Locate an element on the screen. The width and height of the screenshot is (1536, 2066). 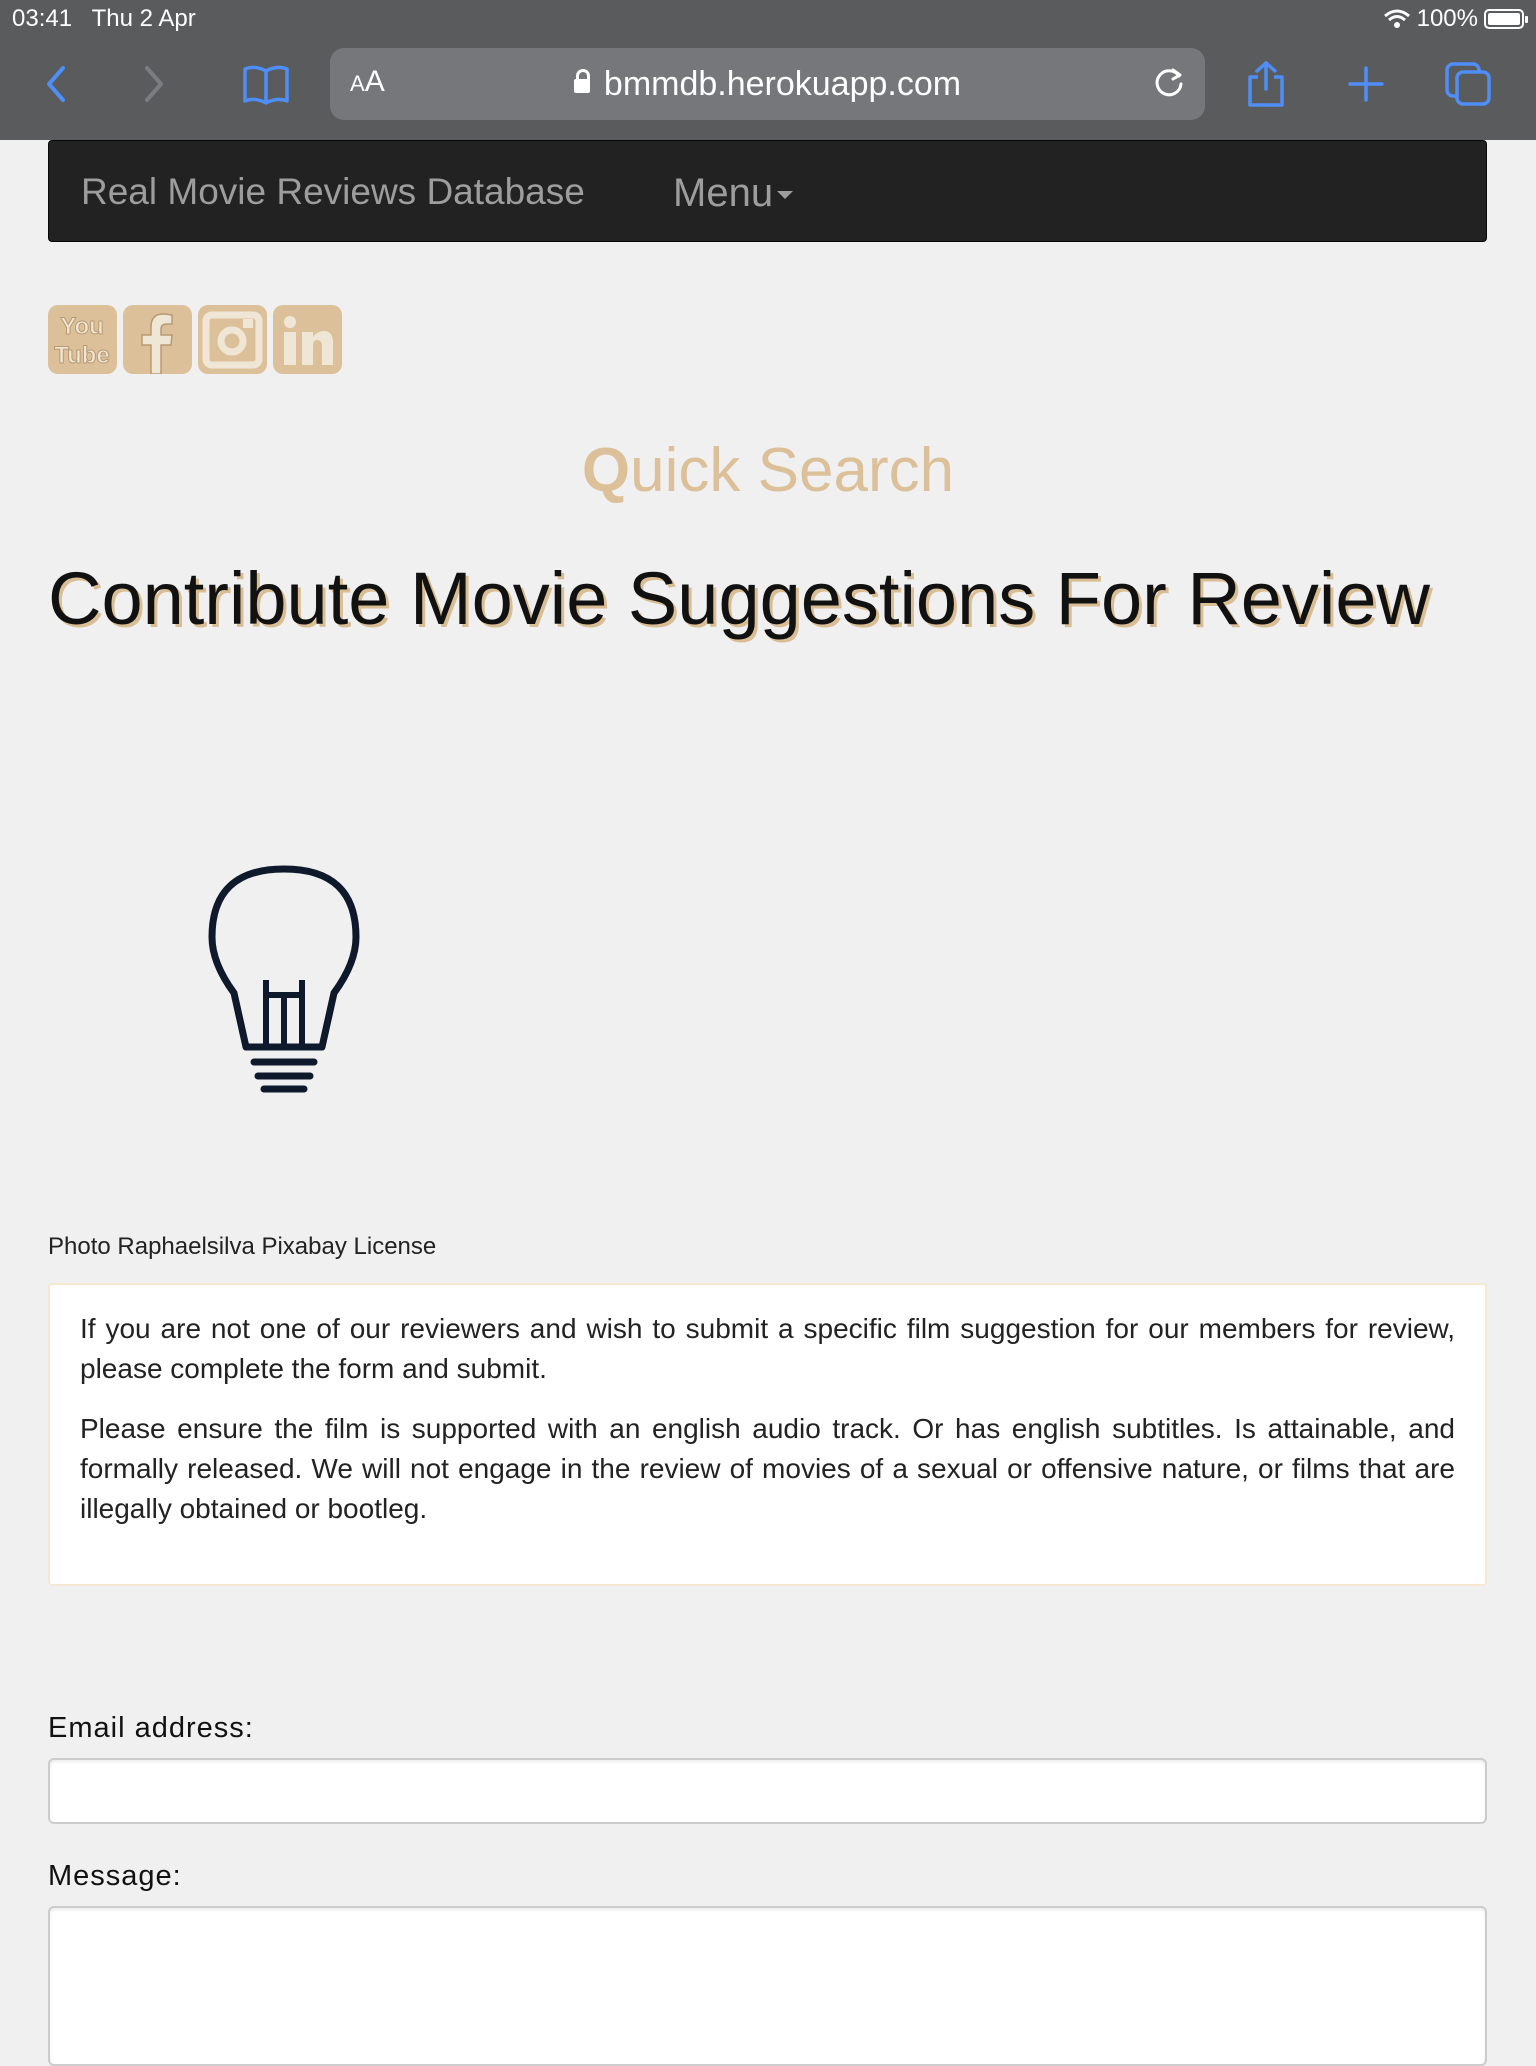
battery-icon is located at coordinates (1506, 19).